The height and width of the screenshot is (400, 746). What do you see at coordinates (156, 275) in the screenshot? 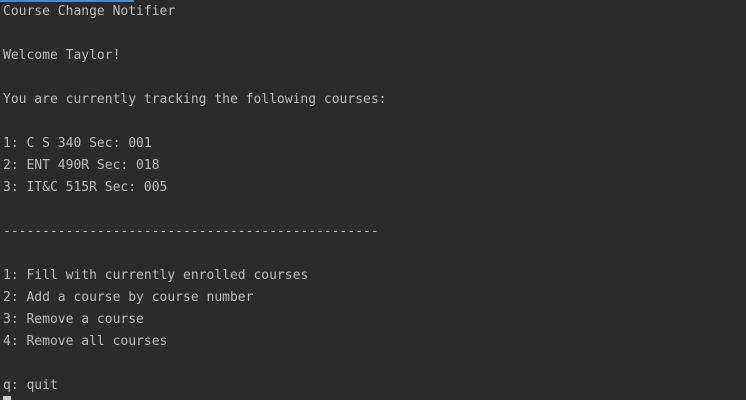
I see `menu-option: 1: Fill with currently enrolled courses` at bounding box center [156, 275].